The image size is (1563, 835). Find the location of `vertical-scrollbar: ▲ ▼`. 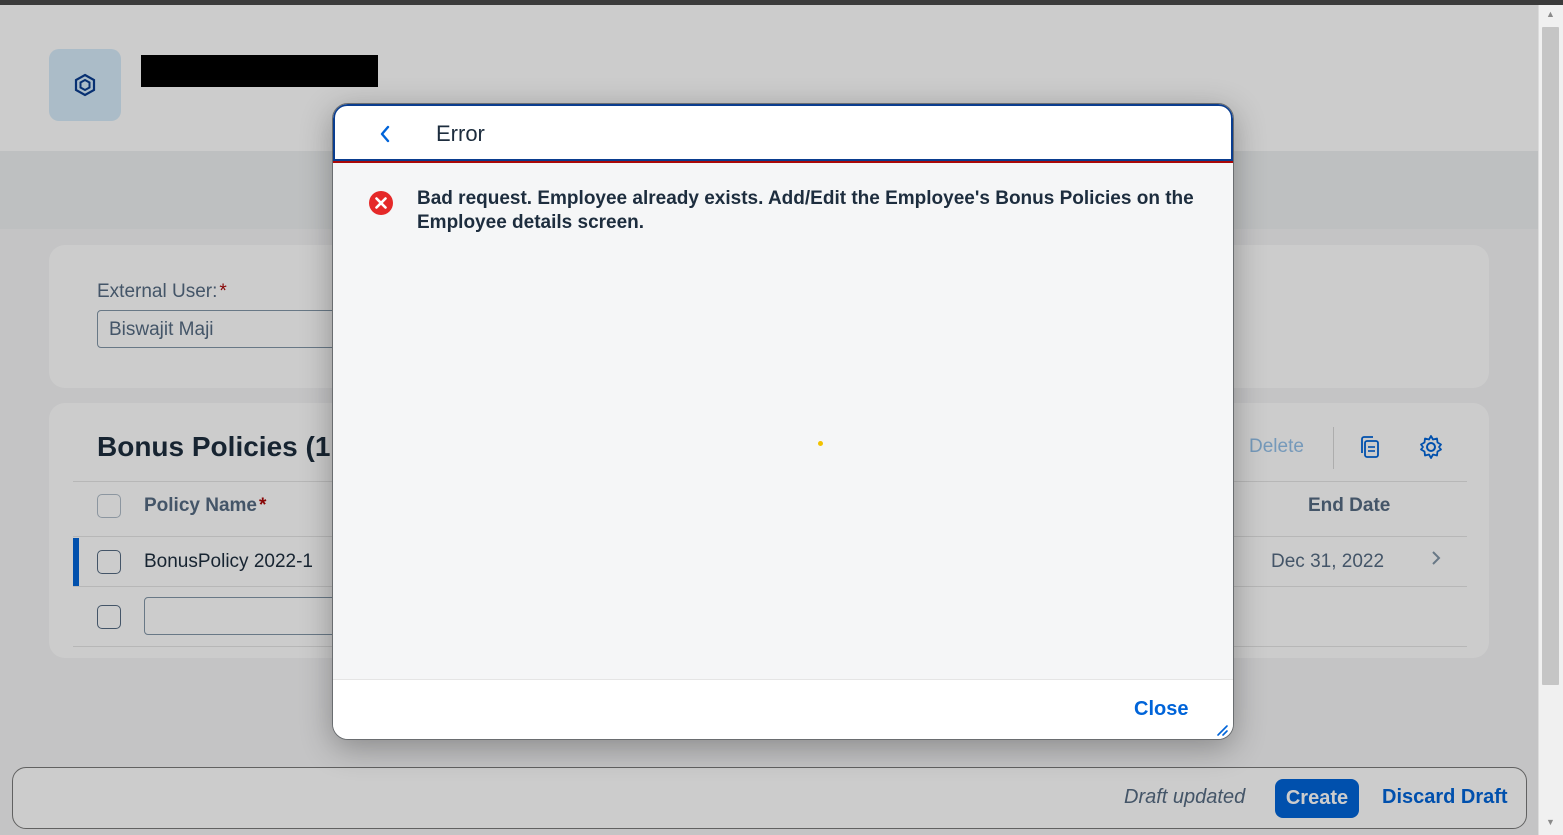

vertical-scrollbar: ▲ ▼ is located at coordinates (1550, 420).